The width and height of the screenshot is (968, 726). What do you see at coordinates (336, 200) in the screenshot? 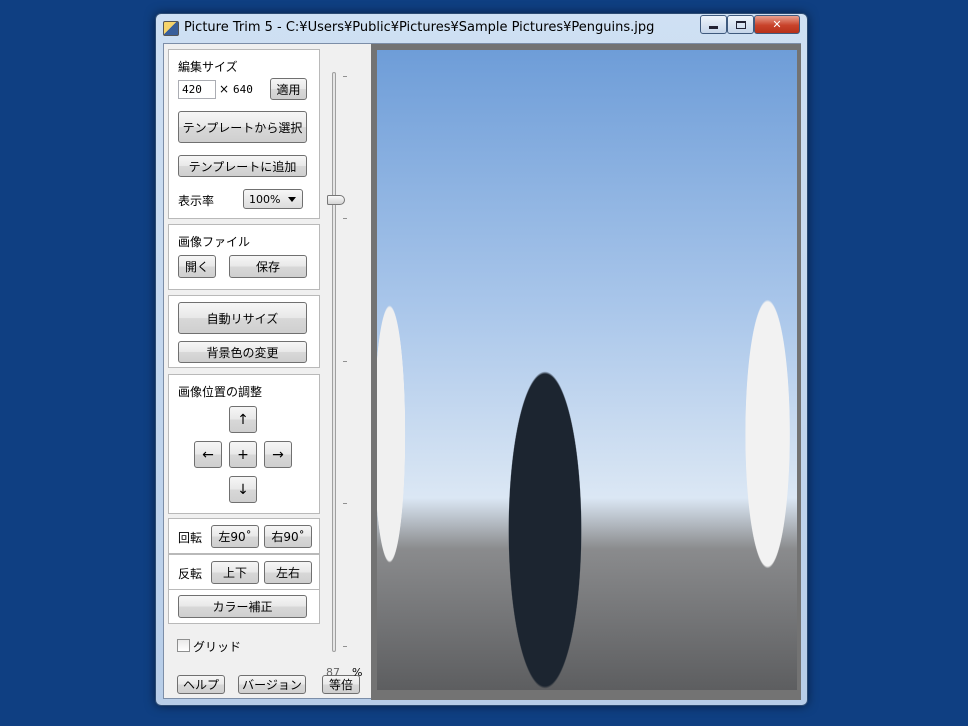
I see `zoom-slider-thumb` at bounding box center [336, 200].